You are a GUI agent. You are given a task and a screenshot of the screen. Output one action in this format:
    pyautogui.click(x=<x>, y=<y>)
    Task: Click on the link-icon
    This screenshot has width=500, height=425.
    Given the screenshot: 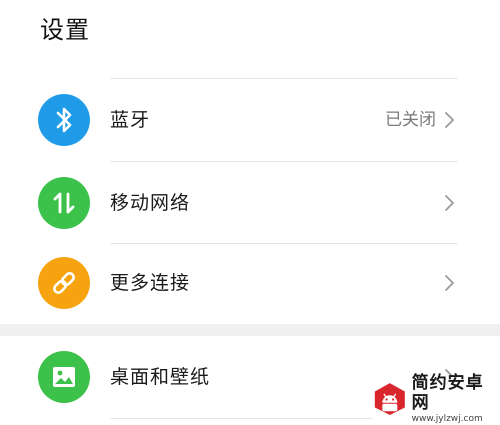 What is the action you would take?
    pyautogui.click(x=64, y=283)
    